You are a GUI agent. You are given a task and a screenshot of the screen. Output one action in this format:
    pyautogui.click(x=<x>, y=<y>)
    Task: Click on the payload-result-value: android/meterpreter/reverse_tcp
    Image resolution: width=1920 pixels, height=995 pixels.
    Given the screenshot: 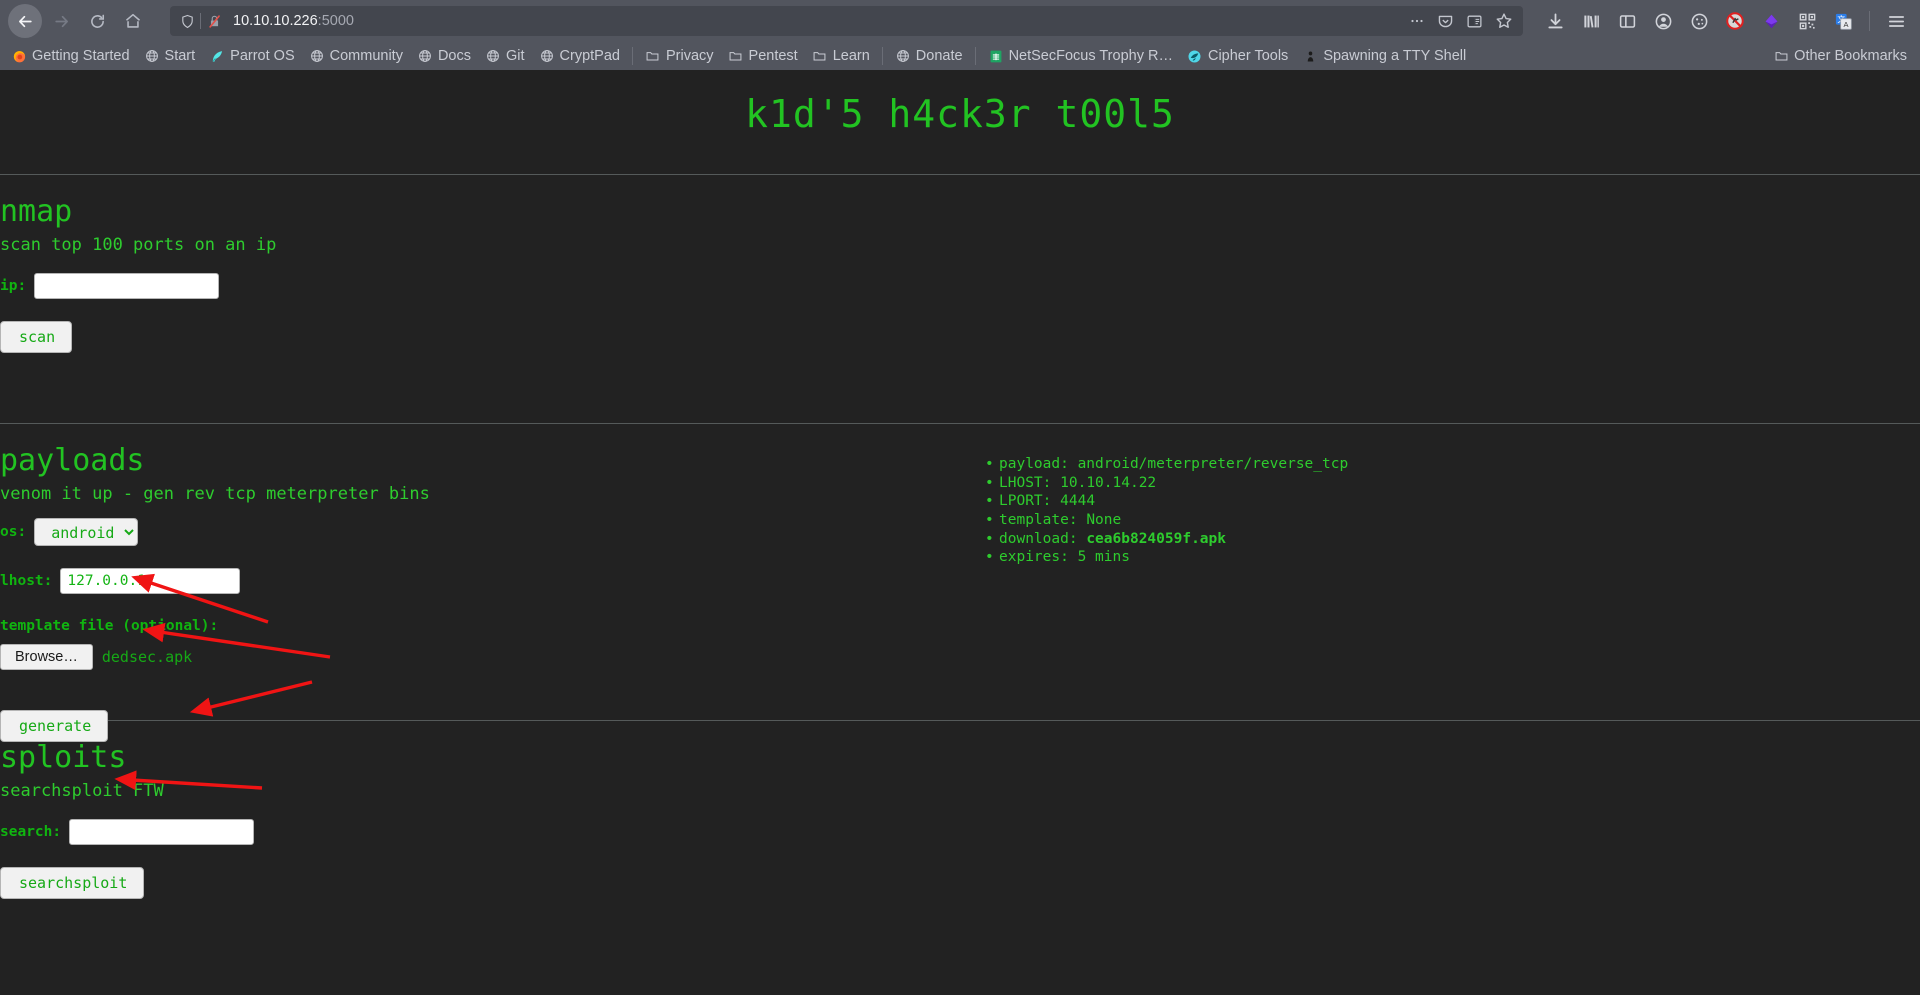 What is the action you would take?
    pyautogui.click(x=1213, y=464)
    